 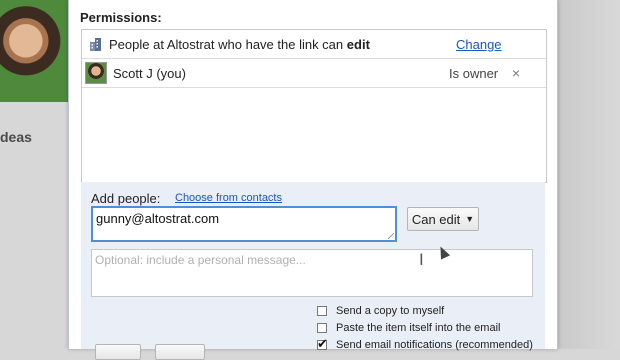 What do you see at coordinates (436, 219) in the screenshot?
I see `permission-dropdown-label: Can edit` at bounding box center [436, 219].